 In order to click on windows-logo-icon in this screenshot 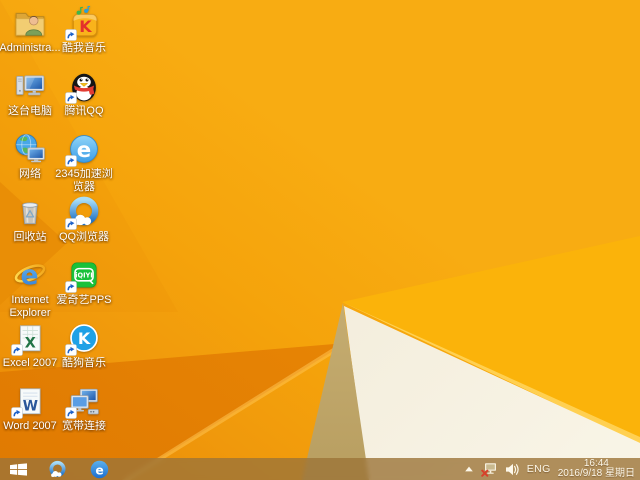, I will do `click(18, 469)`.